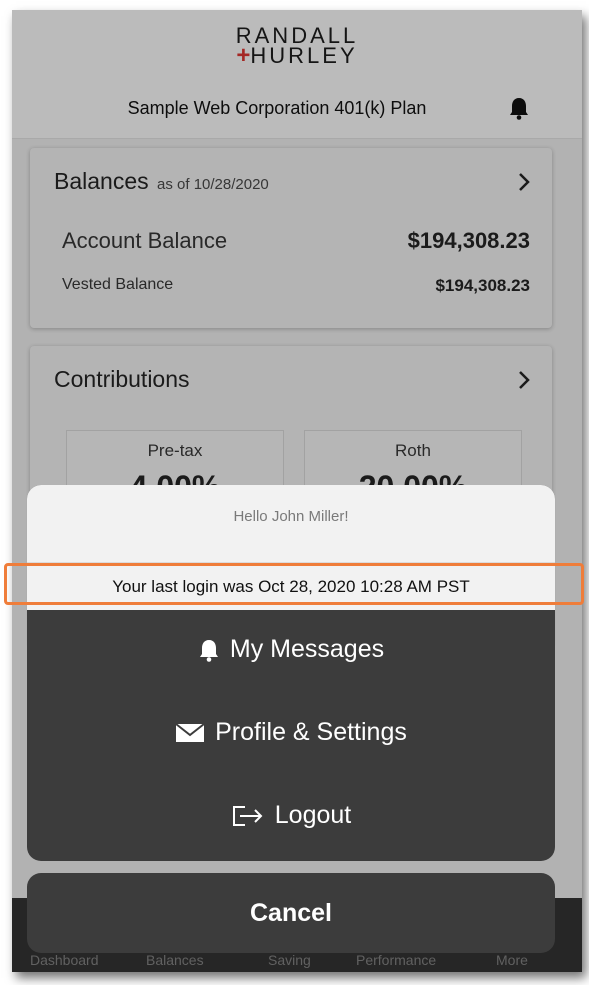  I want to click on my-messages-button: My Messages, so click(291, 649).